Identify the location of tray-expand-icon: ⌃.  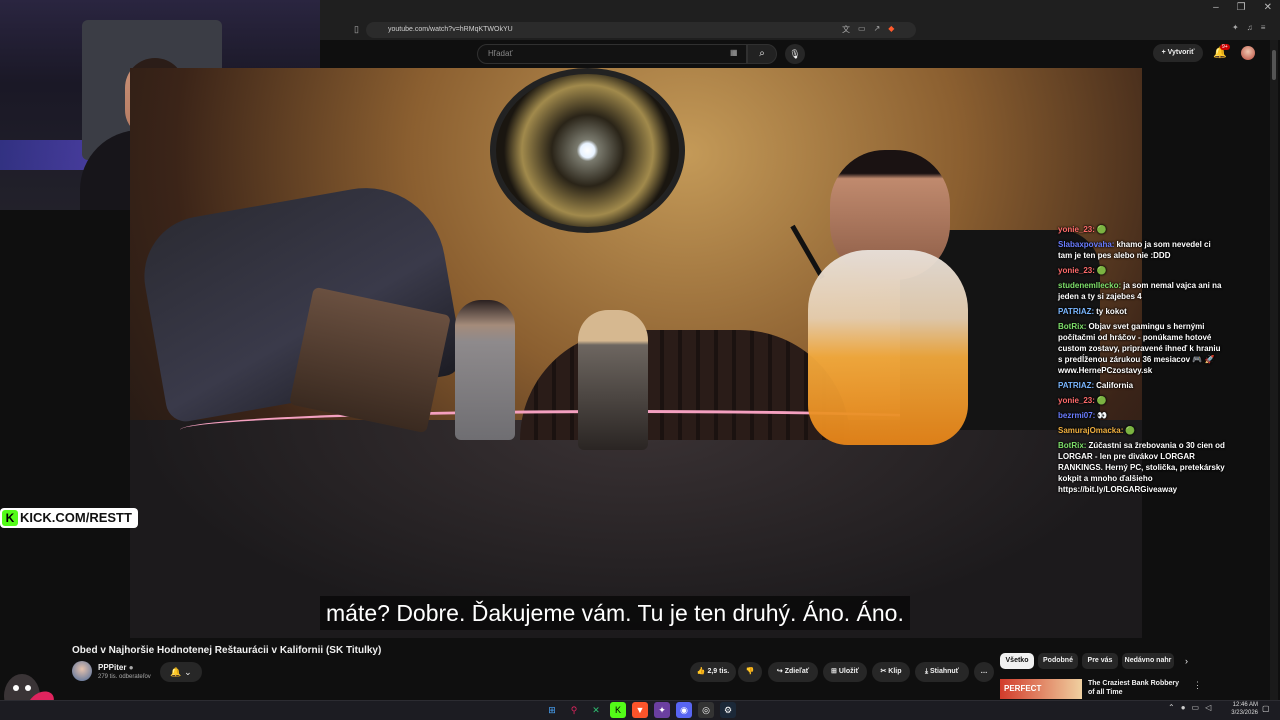
(1171, 707).